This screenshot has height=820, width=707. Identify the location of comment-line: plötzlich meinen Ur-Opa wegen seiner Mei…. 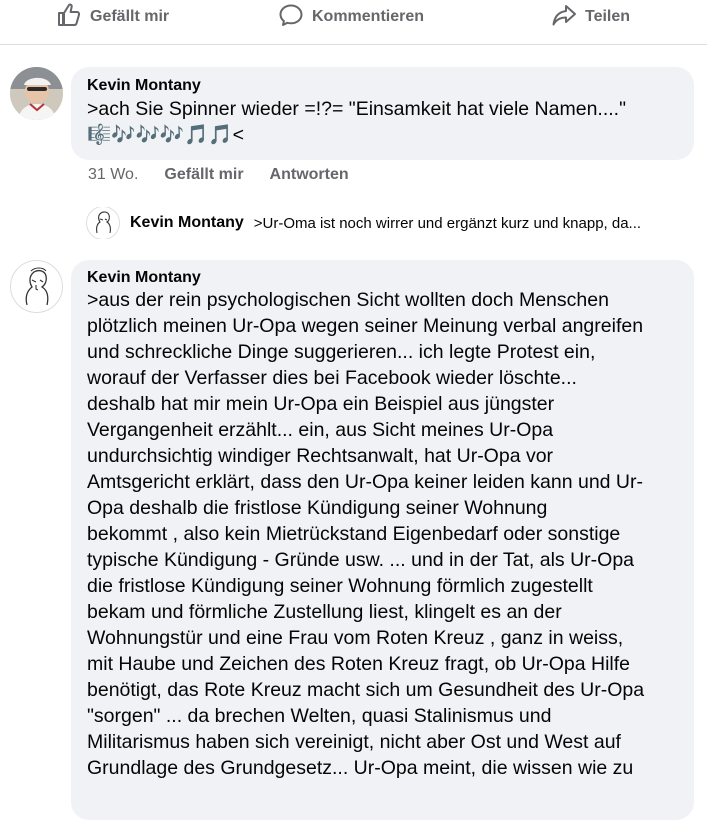
(365, 326).